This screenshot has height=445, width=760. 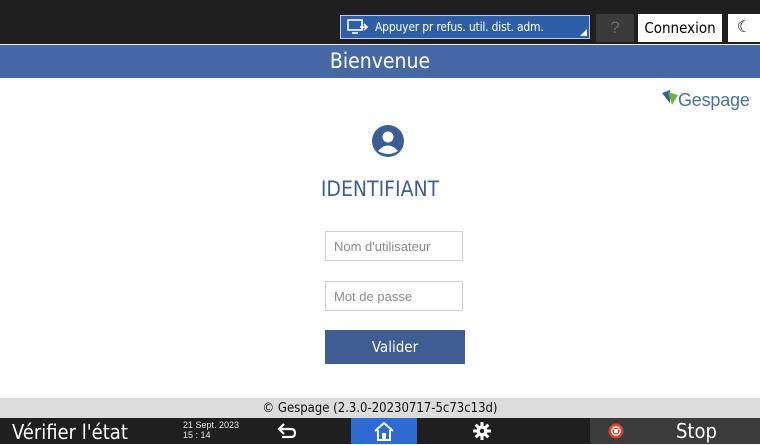 I want to click on moon-icon: ☾, so click(x=744, y=28).